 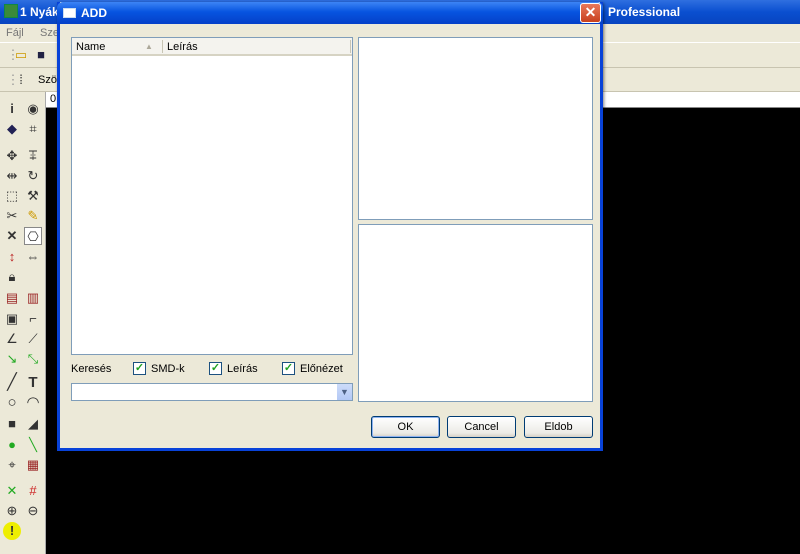 What do you see at coordinates (33, 359) in the screenshot?
I see `track2-icon: ⤡` at bounding box center [33, 359].